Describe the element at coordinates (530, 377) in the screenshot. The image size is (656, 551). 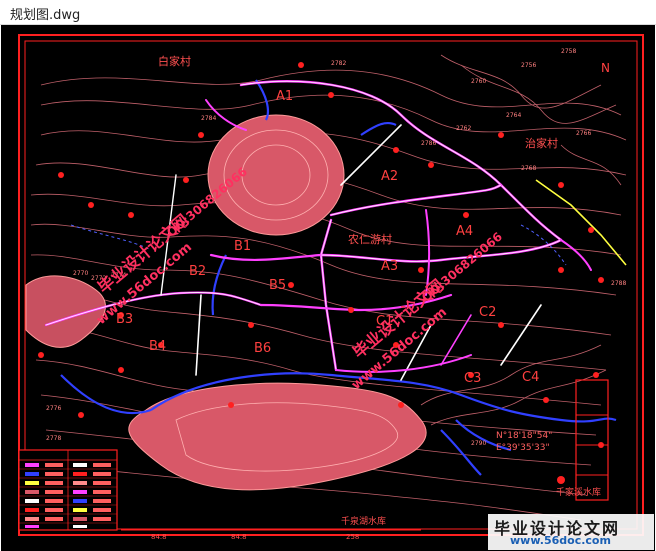
I see `area-label-c4: C4` at that location.